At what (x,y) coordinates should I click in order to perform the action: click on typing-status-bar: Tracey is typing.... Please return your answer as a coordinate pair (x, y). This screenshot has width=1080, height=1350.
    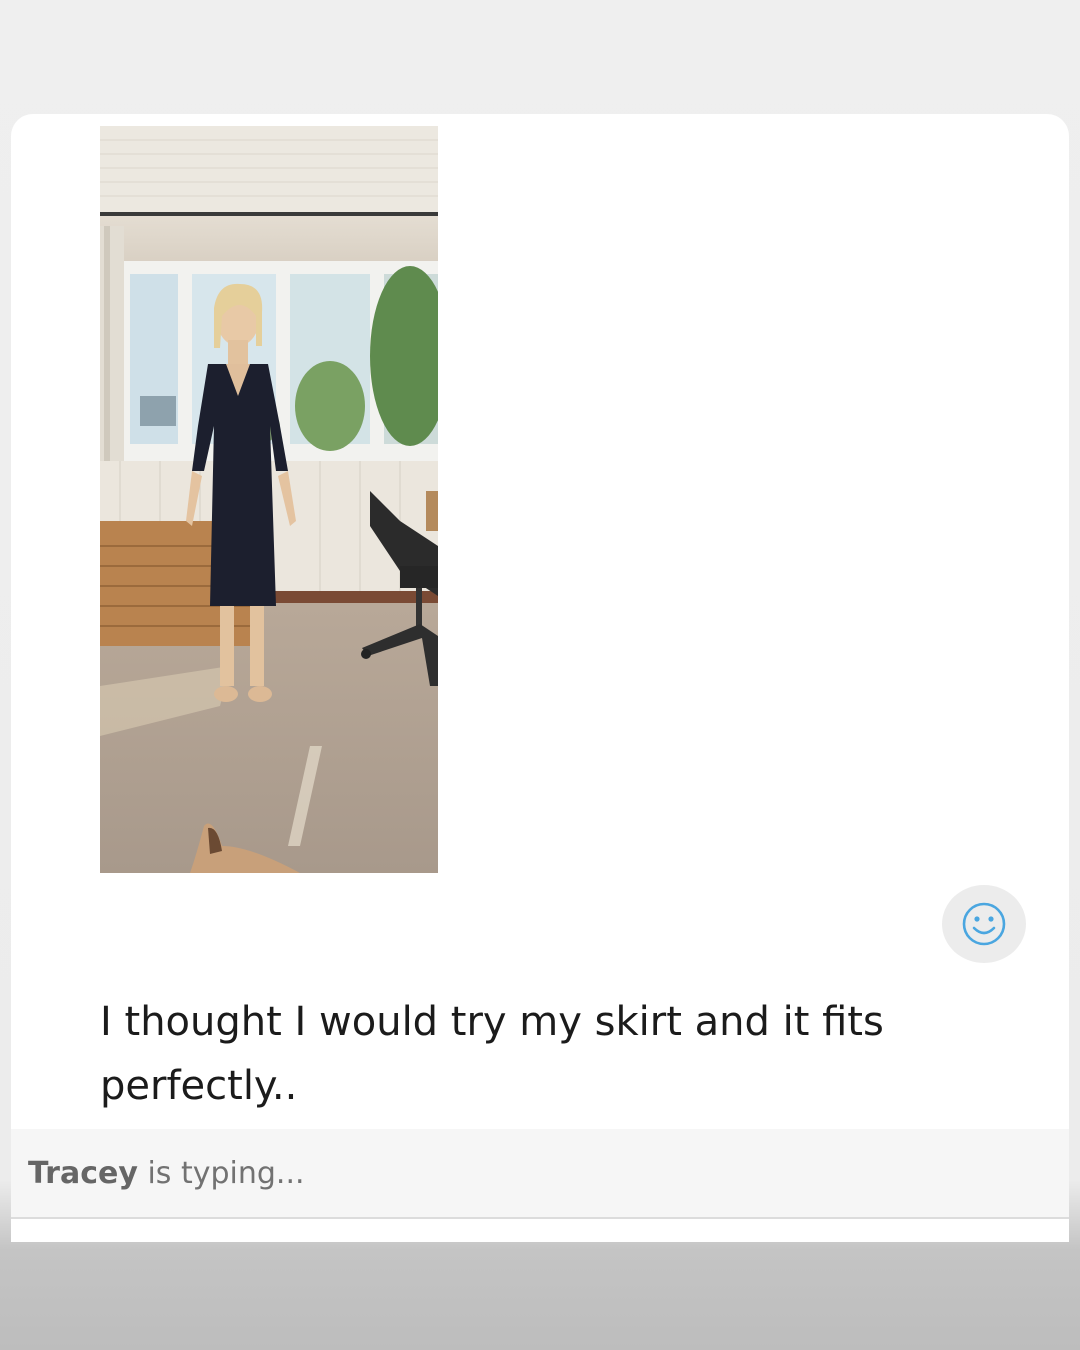
    Looking at the image, I should click on (540, 1174).